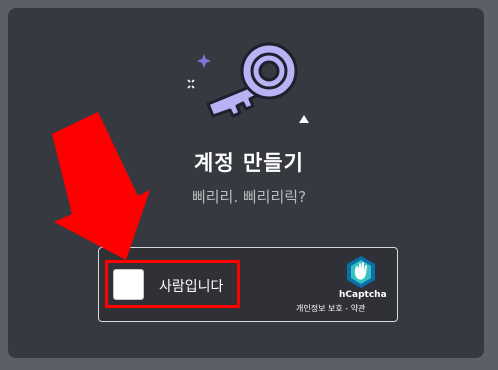 This screenshot has height=370, width=498. What do you see at coordinates (358, 308) in the screenshot?
I see `terms-link: 약관` at bounding box center [358, 308].